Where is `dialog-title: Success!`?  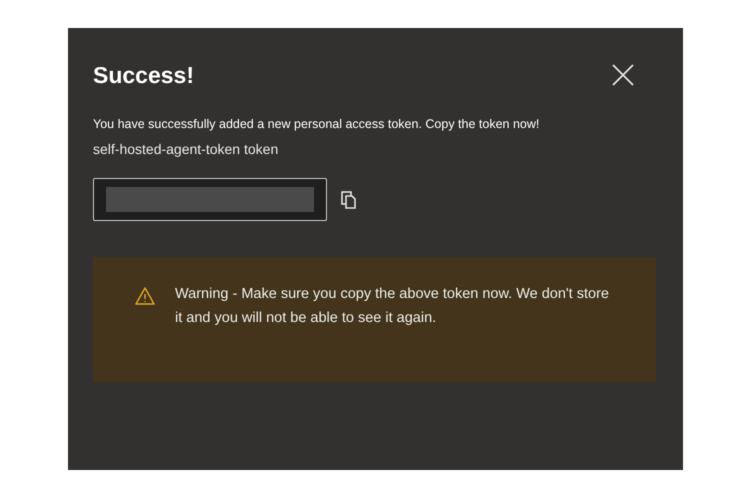
dialog-title: Success! is located at coordinates (143, 75).